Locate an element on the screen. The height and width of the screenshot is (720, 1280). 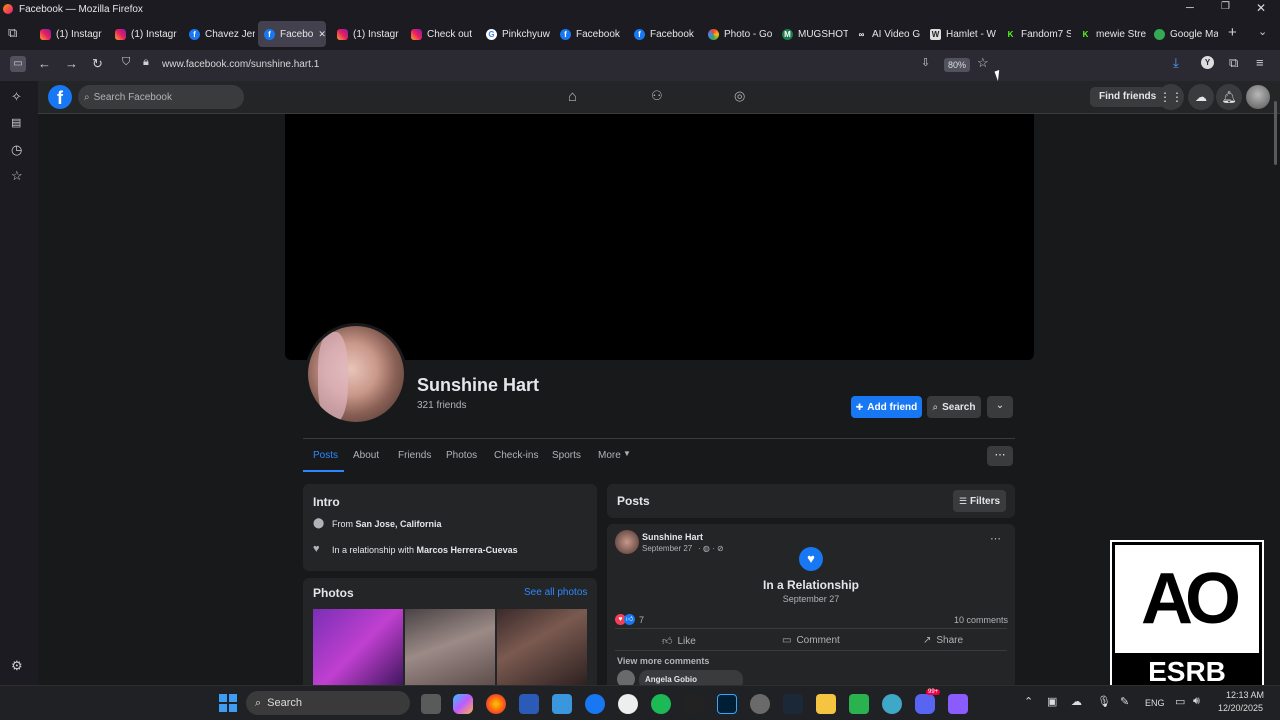
post-author-avatar is located at coordinates (627, 542).